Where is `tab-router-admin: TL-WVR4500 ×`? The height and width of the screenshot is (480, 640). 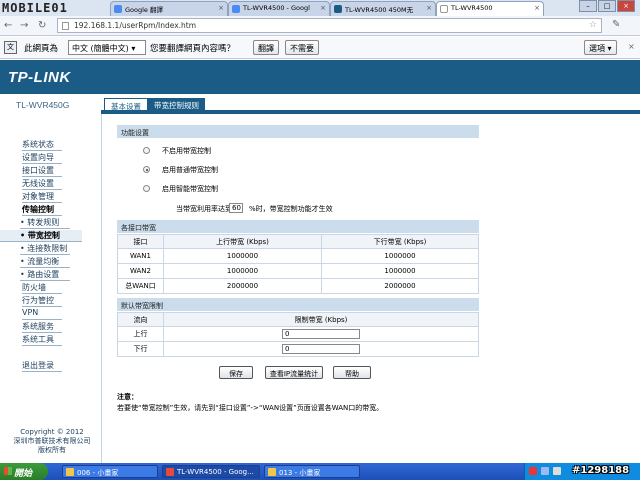 tab-router-admin: TL-WVR4500 × is located at coordinates (490, 8).